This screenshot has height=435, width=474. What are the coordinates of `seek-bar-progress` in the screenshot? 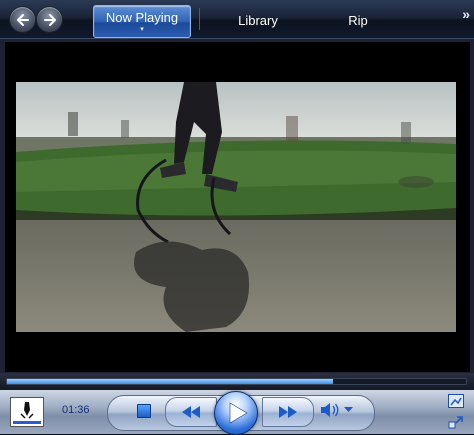 It's located at (170, 381).